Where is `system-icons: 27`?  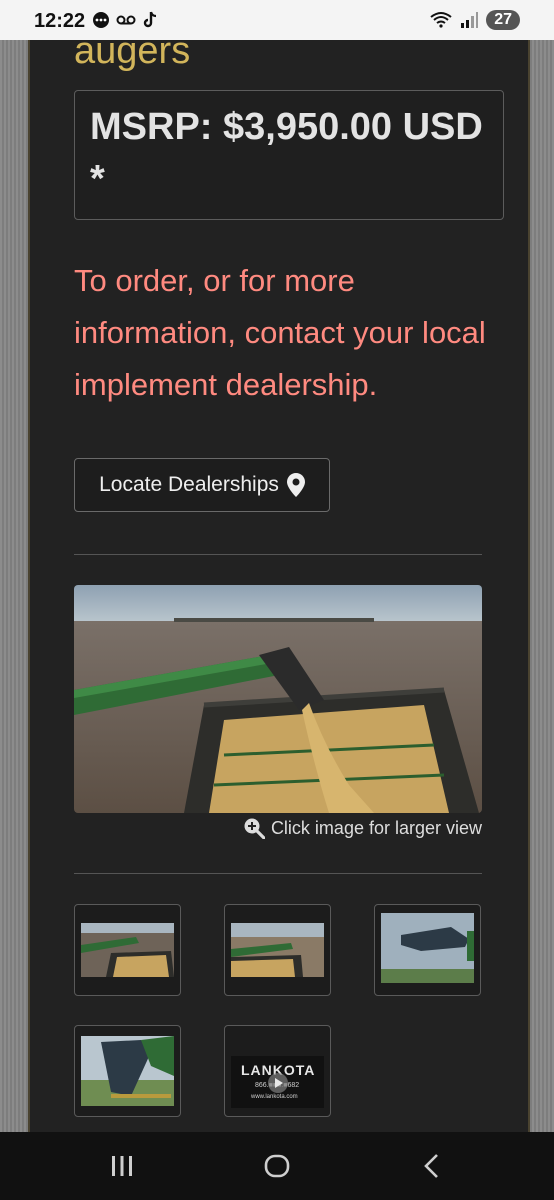 system-icons: 27 is located at coordinates (475, 20).